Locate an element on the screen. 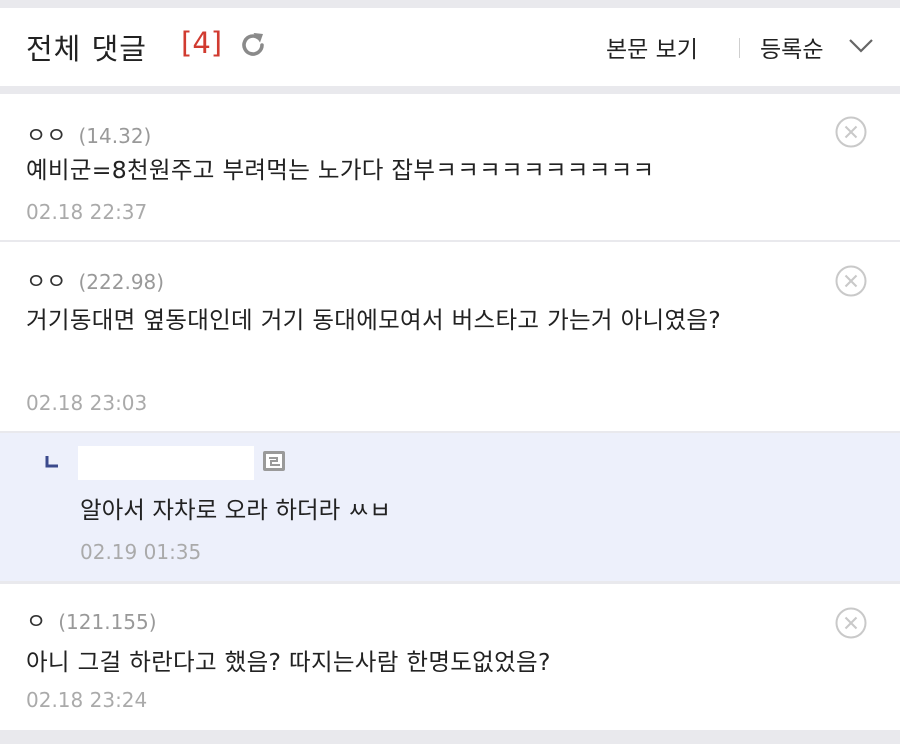 This screenshot has width=900, height=744. comment-text: 거기동대면 옆동대인데 거기 동대에모여서 버스타고 가는거 아니였음? is located at coordinates (374, 320).